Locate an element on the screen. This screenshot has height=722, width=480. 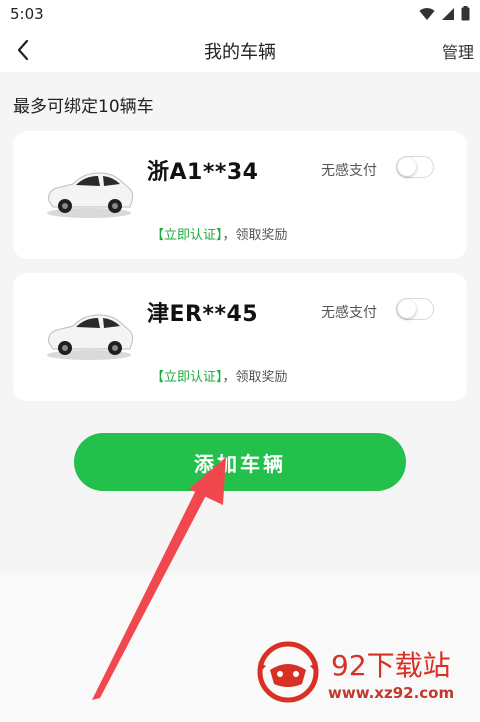
watermark: 92下载站 www.xz92.com is located at coordinates (356, 668).